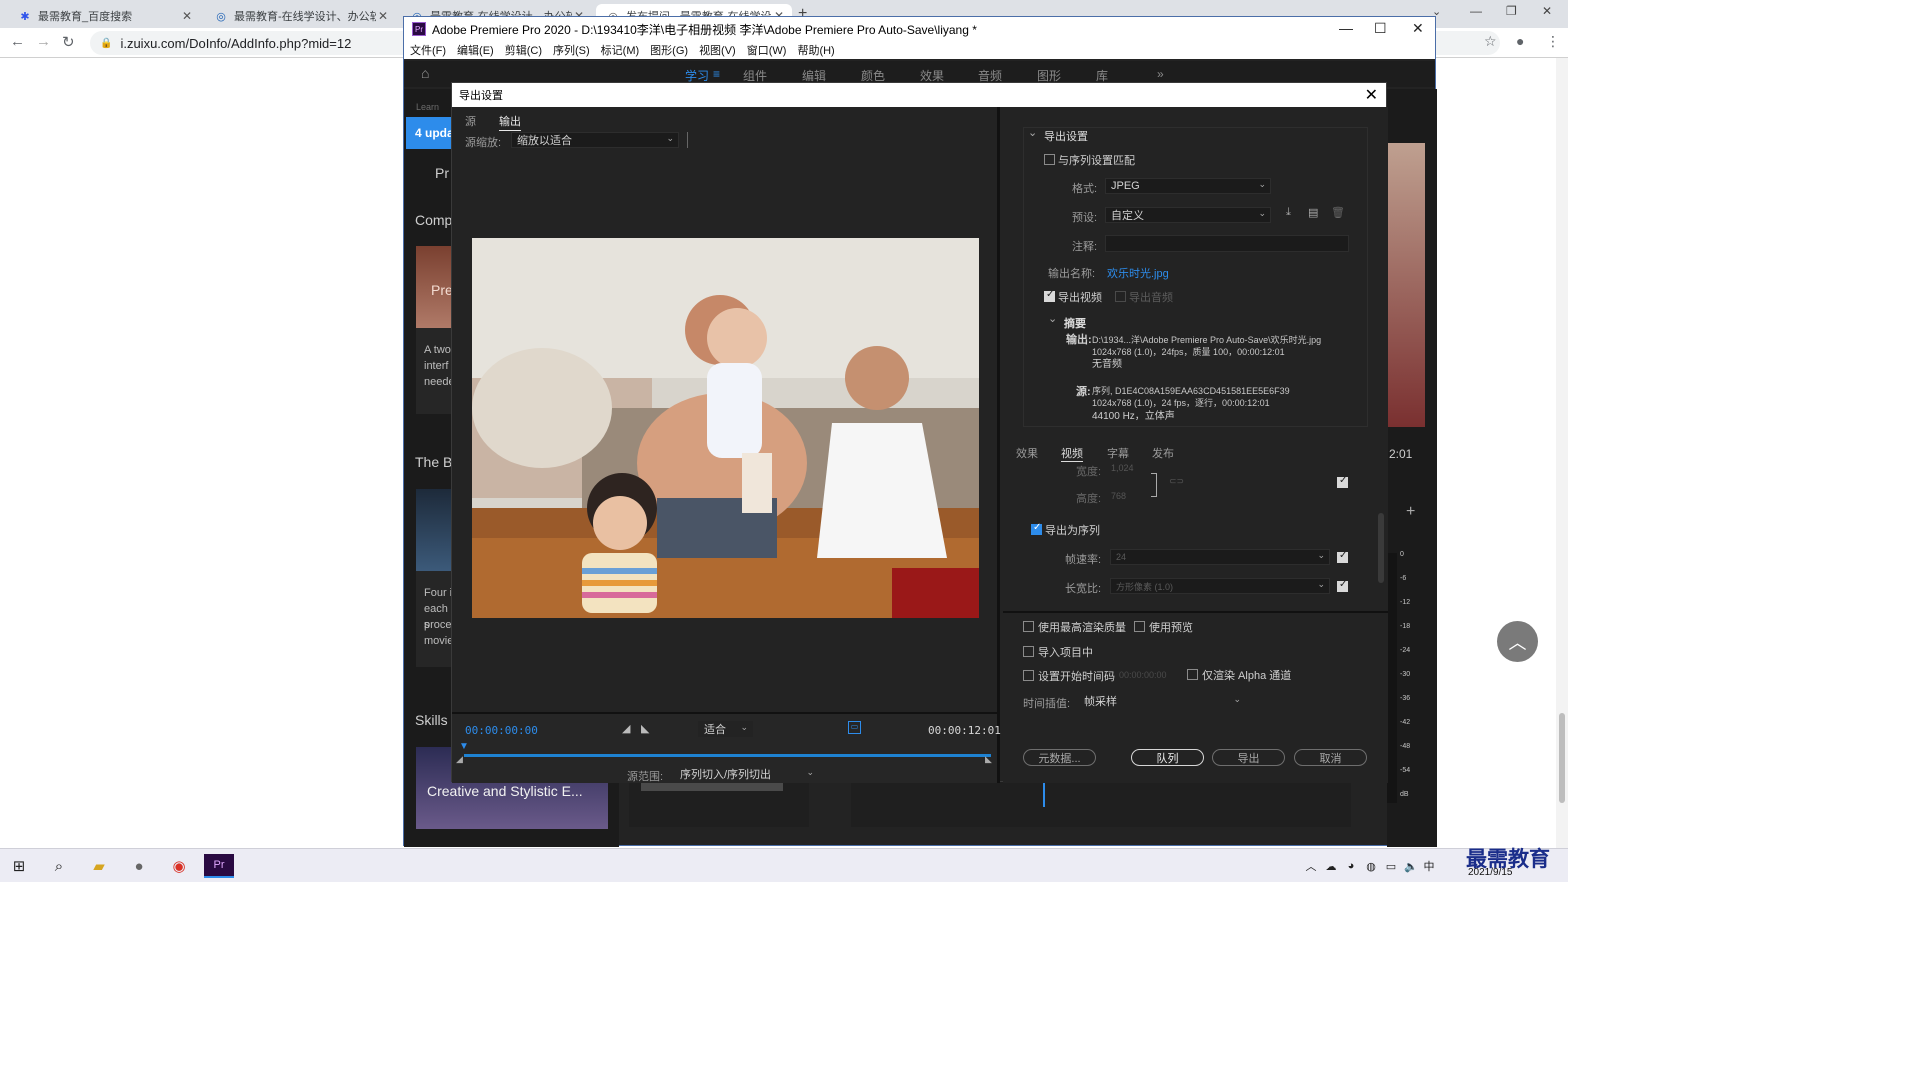 The height and width of the screenshot is (1080, 1920). I want to click on search-icon: ⌕, so click(59, 866).